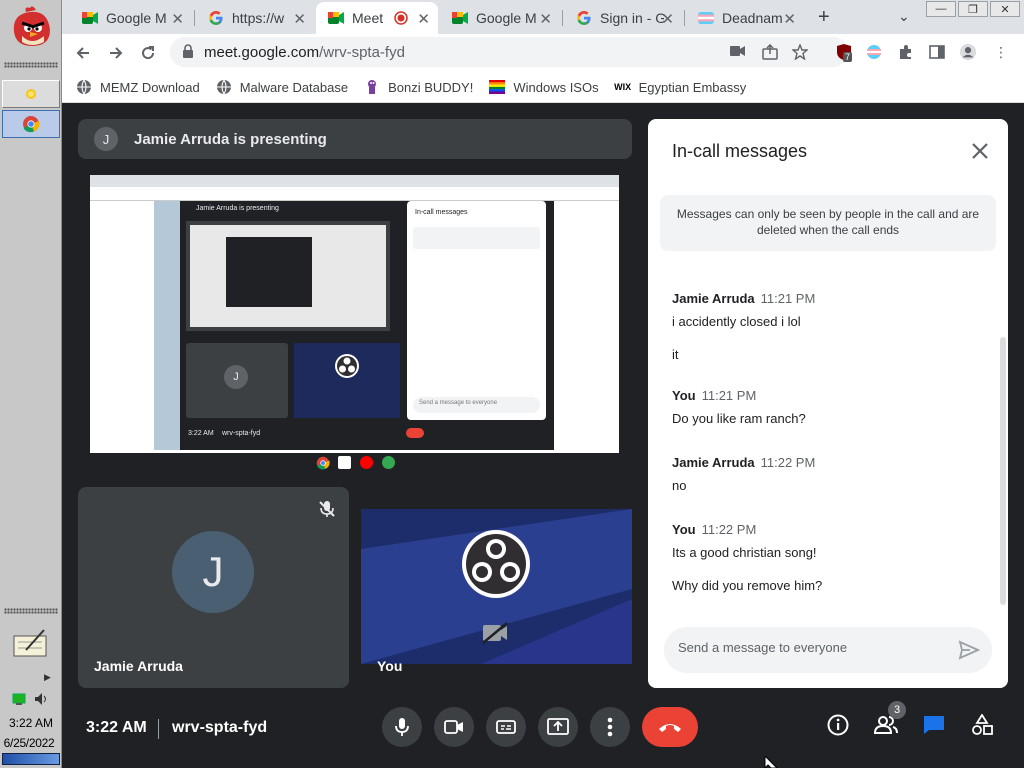 This screenshot has width=1024, height=768. What do you see at coordinates (31, 94) in the screenshot?
I see `taskbar-app-button` at bounding box center [31, 94].